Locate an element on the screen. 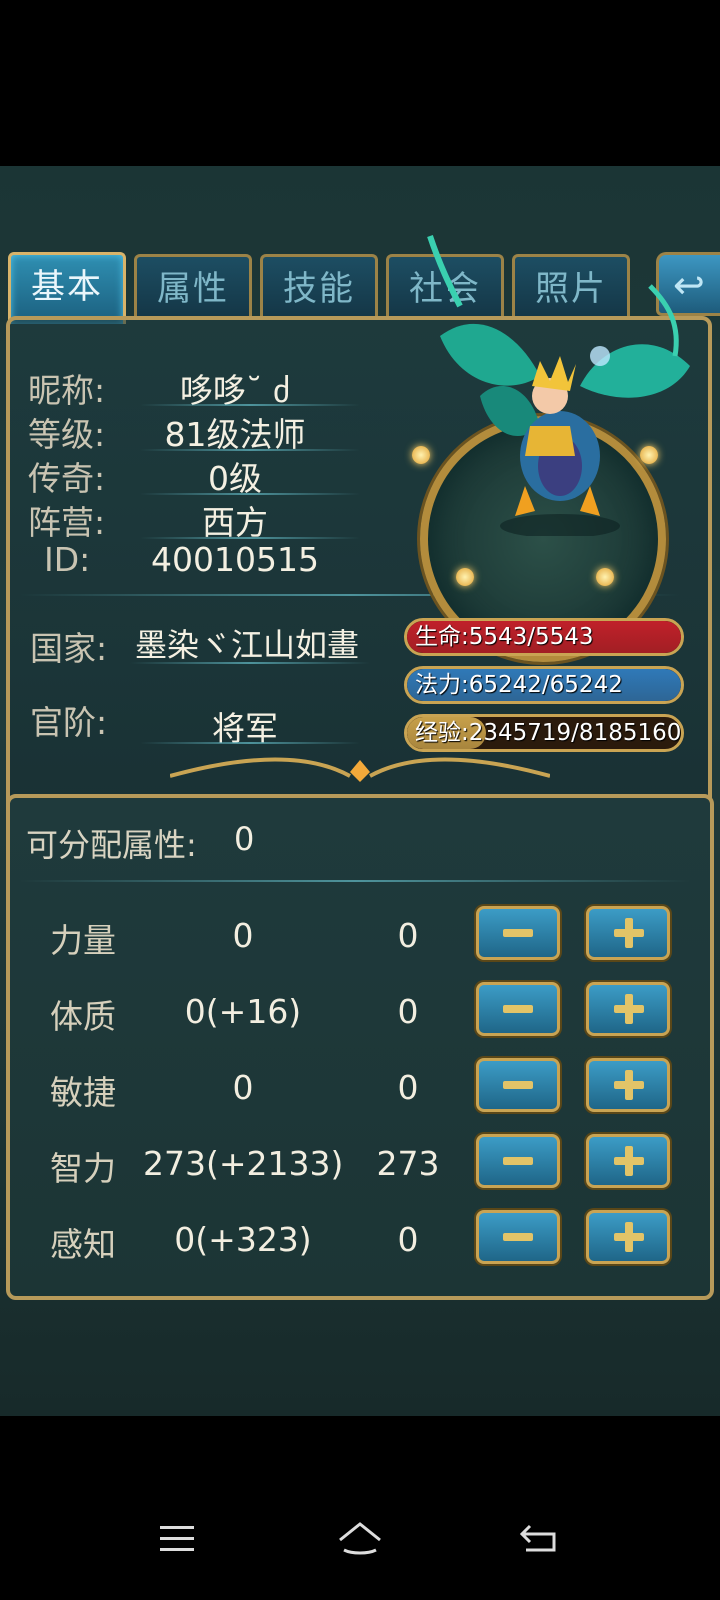 The image size is (720, 1600). tab-skills: 技能 is located at coordinates (319, 286).